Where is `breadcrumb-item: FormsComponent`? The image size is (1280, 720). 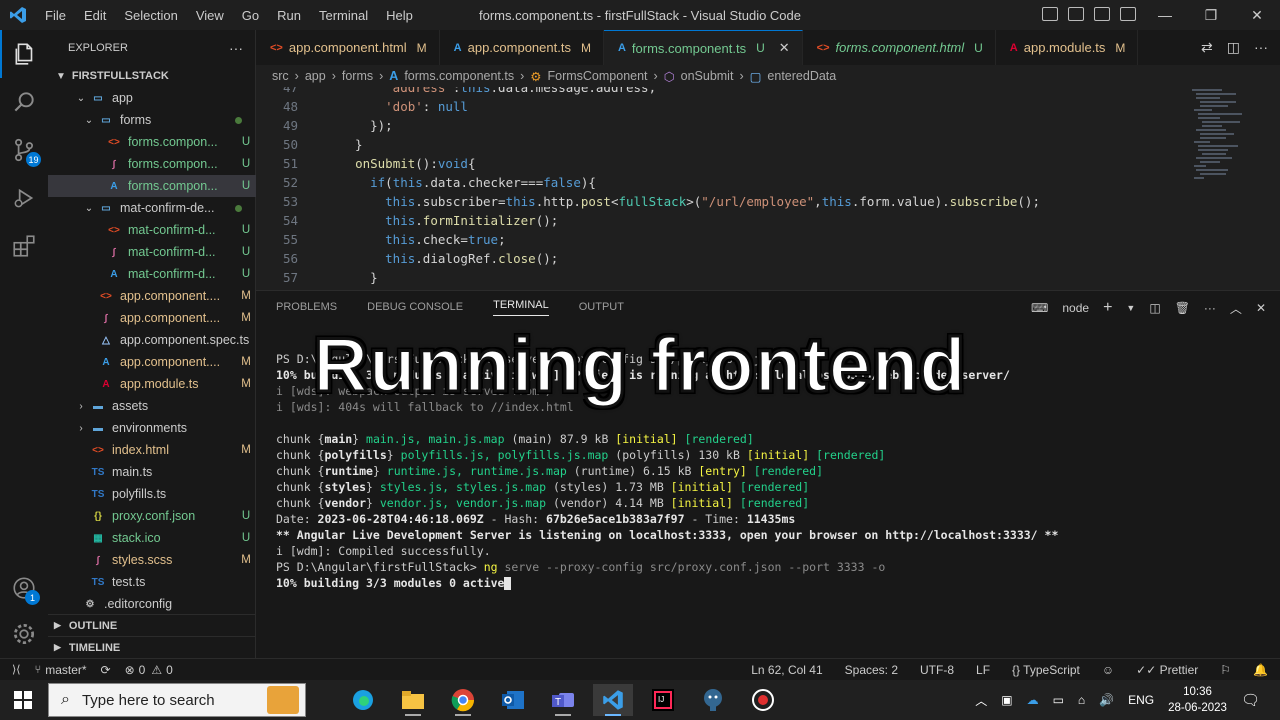
breadcrumb-item: FormsComponent is located at coordinates (597, 76).